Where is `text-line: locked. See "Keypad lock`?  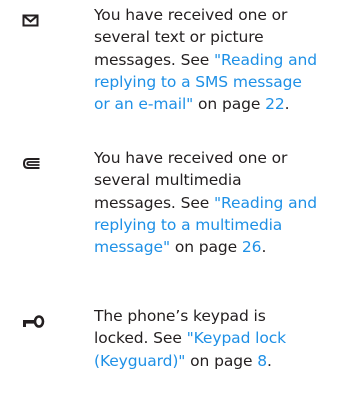 text-line: locked. See "Keypad lock is located at coordinates (217, 338).